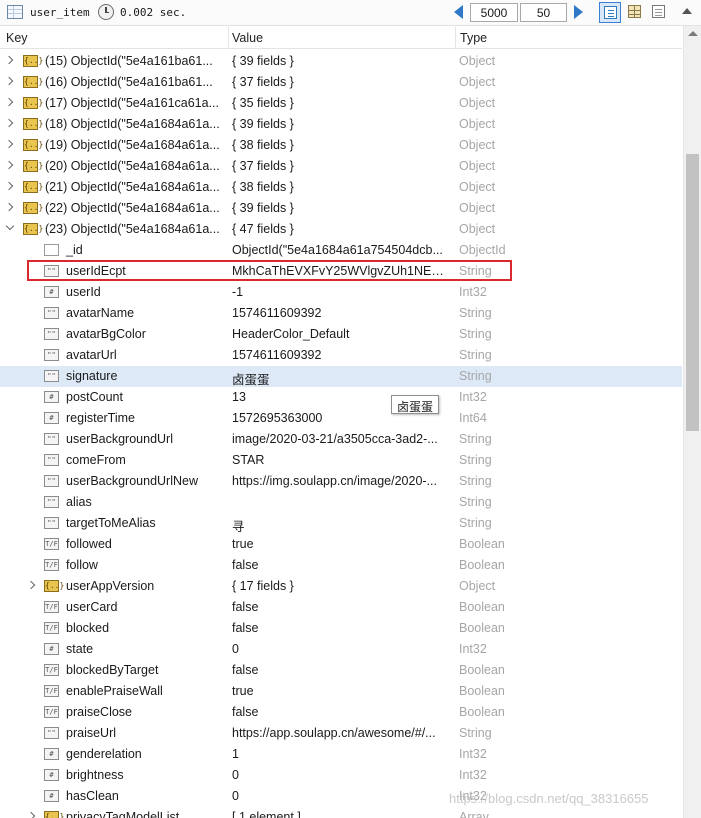  What do you see at coordinates (110, 586) in the screenshot?
I see `row-key: userAppVersion` at bounding box center [110, 586].